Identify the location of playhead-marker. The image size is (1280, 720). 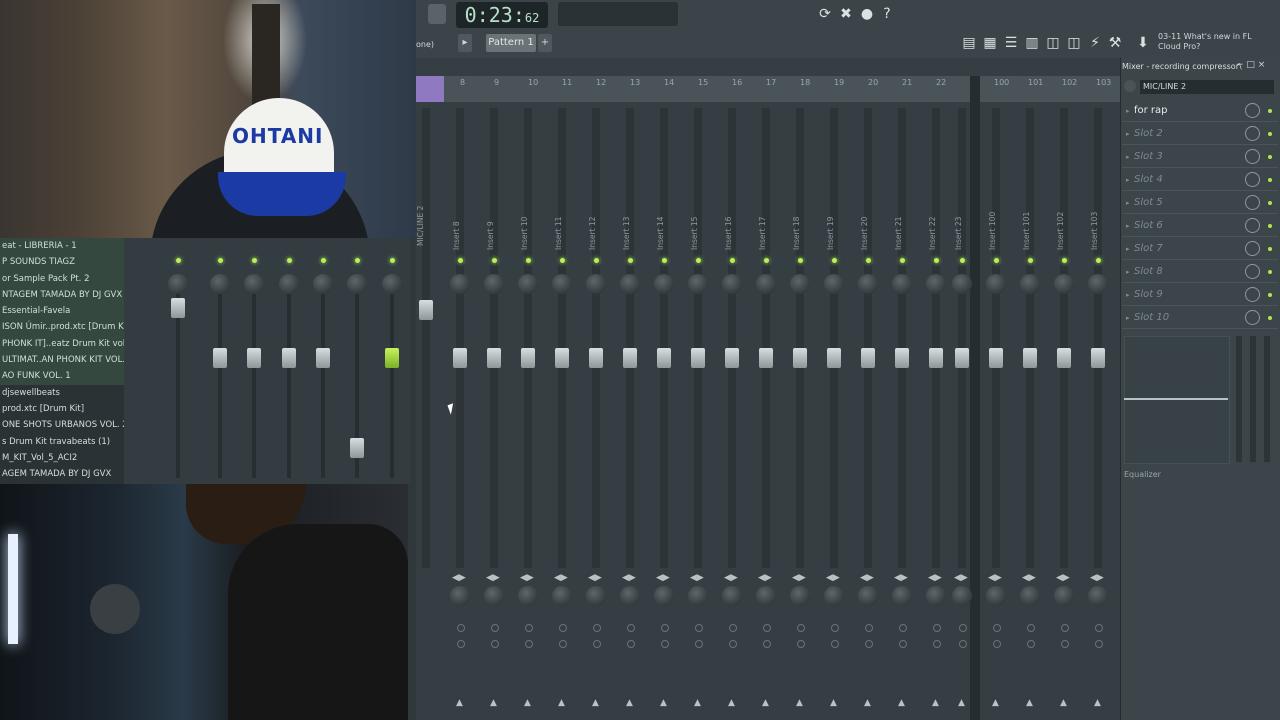
(430, 89).